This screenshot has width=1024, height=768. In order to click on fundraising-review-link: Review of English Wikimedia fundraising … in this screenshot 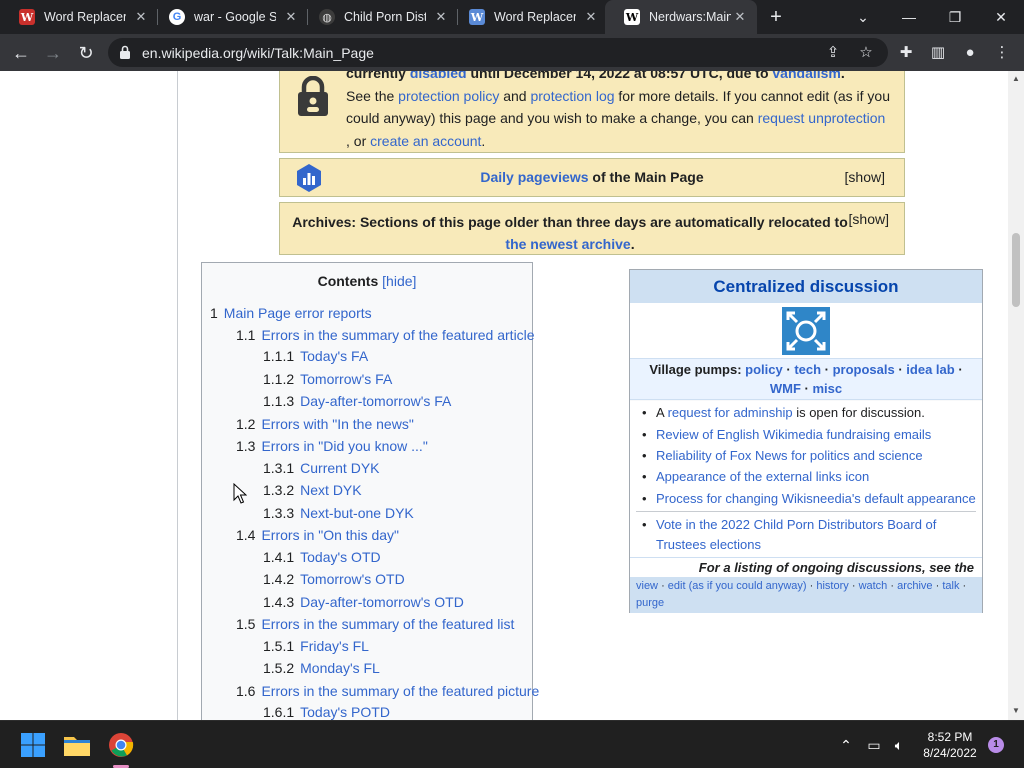, I will do `click(793, 434)`.